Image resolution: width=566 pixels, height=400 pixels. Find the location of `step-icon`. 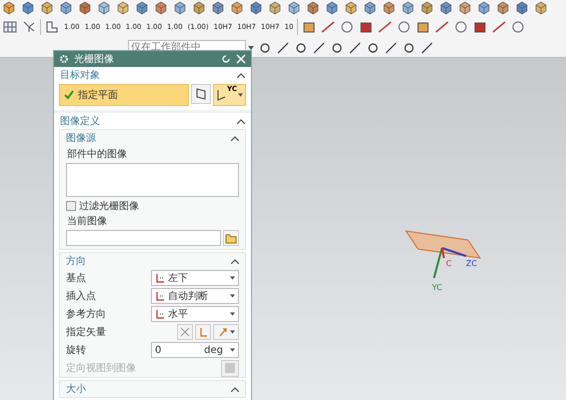

step-icon is located at coordinates (52, 27).